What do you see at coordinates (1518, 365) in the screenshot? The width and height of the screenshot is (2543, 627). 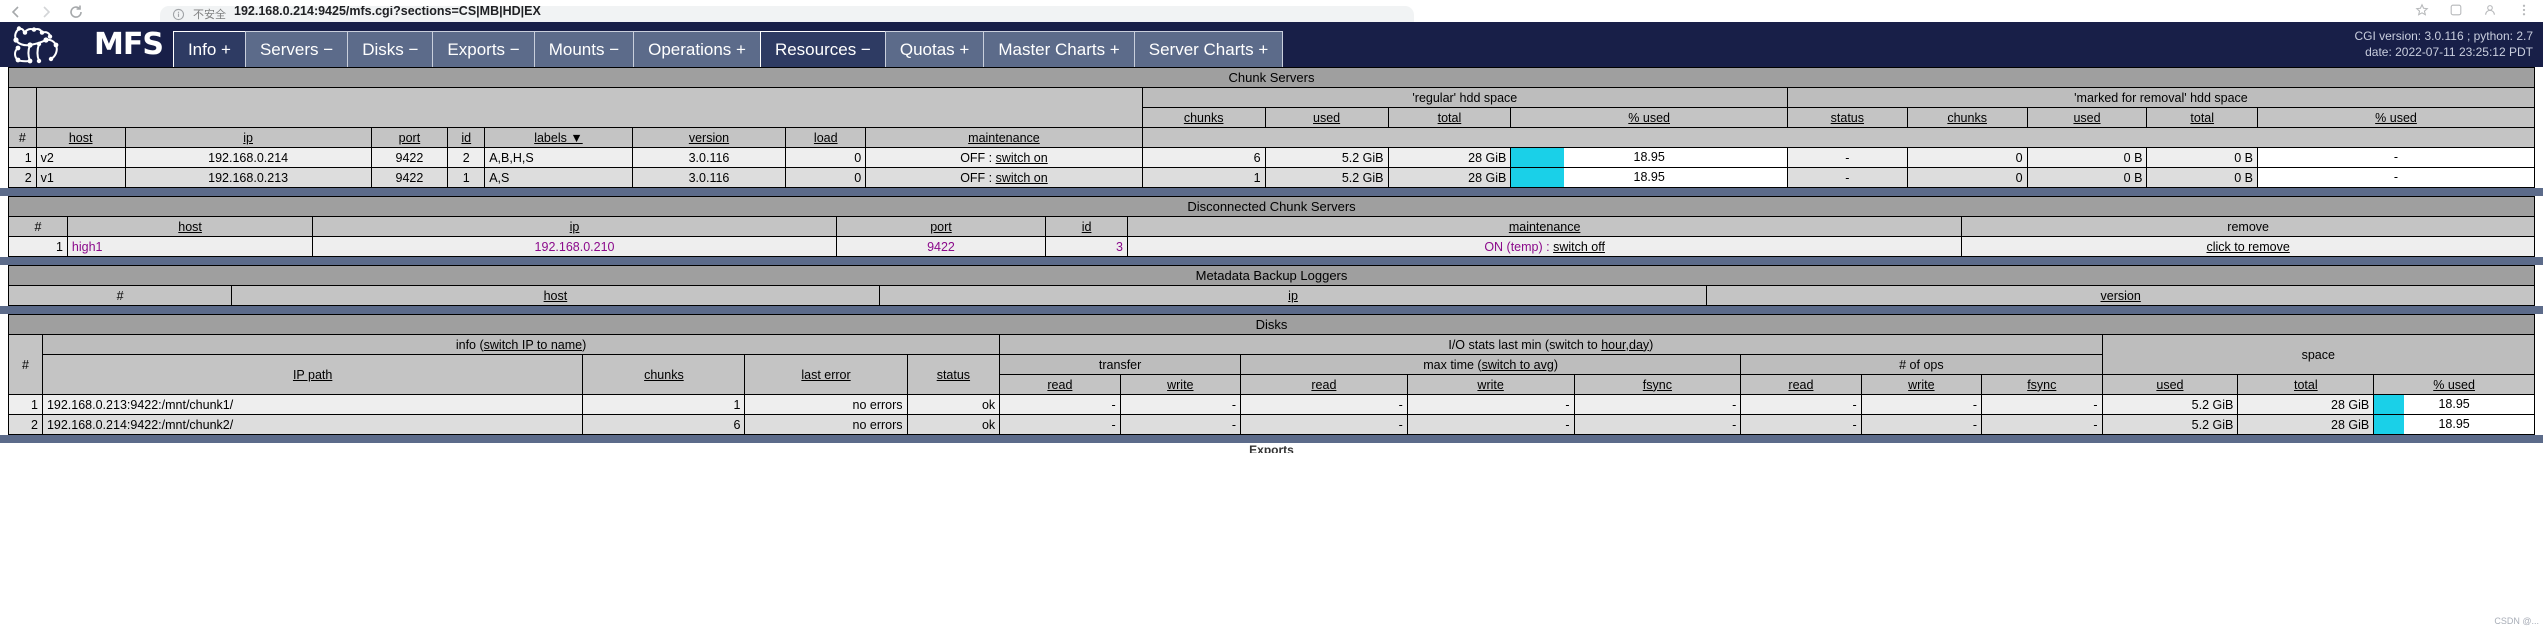 I see `switch-to-avg-link: switch to avg` at bounding box center [1518, 365].